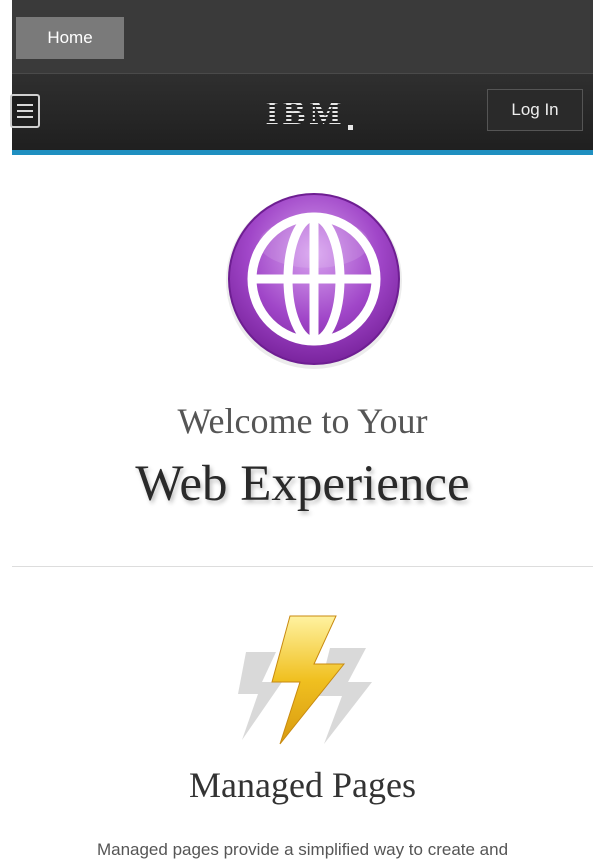 The image size is (593, 865). What do you see at coordinates (305, 113) in the screenshot?
I see `logo-text: IBM` at bounding box center [305, 113].